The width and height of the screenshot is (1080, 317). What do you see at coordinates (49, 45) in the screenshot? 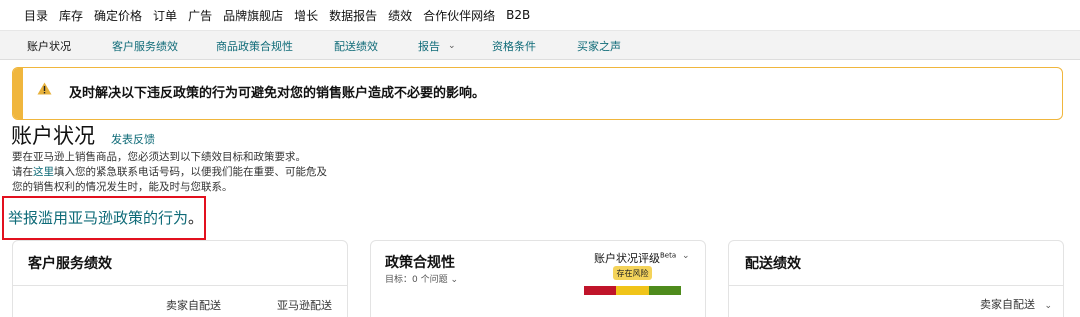
I see `tab-account-health: 账户状况` at bounding box center [49, 45].